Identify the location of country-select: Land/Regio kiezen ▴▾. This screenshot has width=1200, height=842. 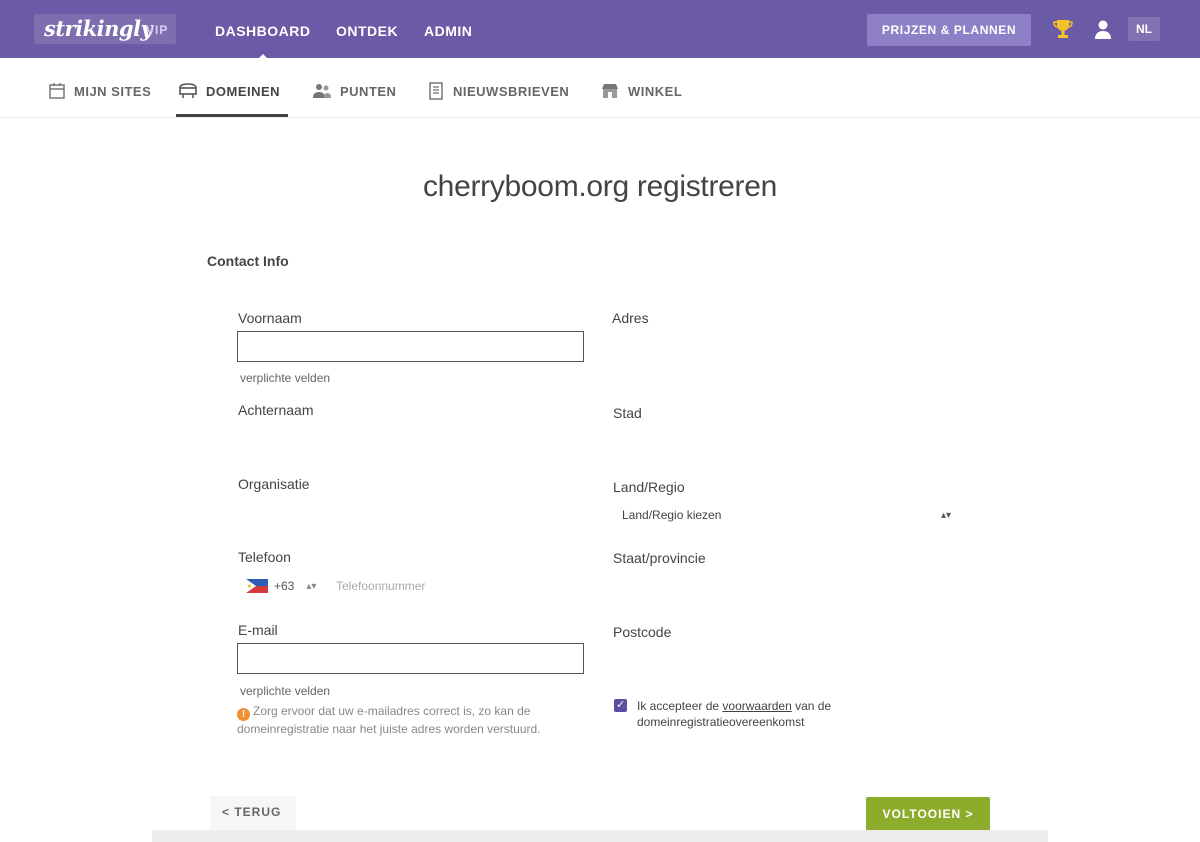
(786, 515).